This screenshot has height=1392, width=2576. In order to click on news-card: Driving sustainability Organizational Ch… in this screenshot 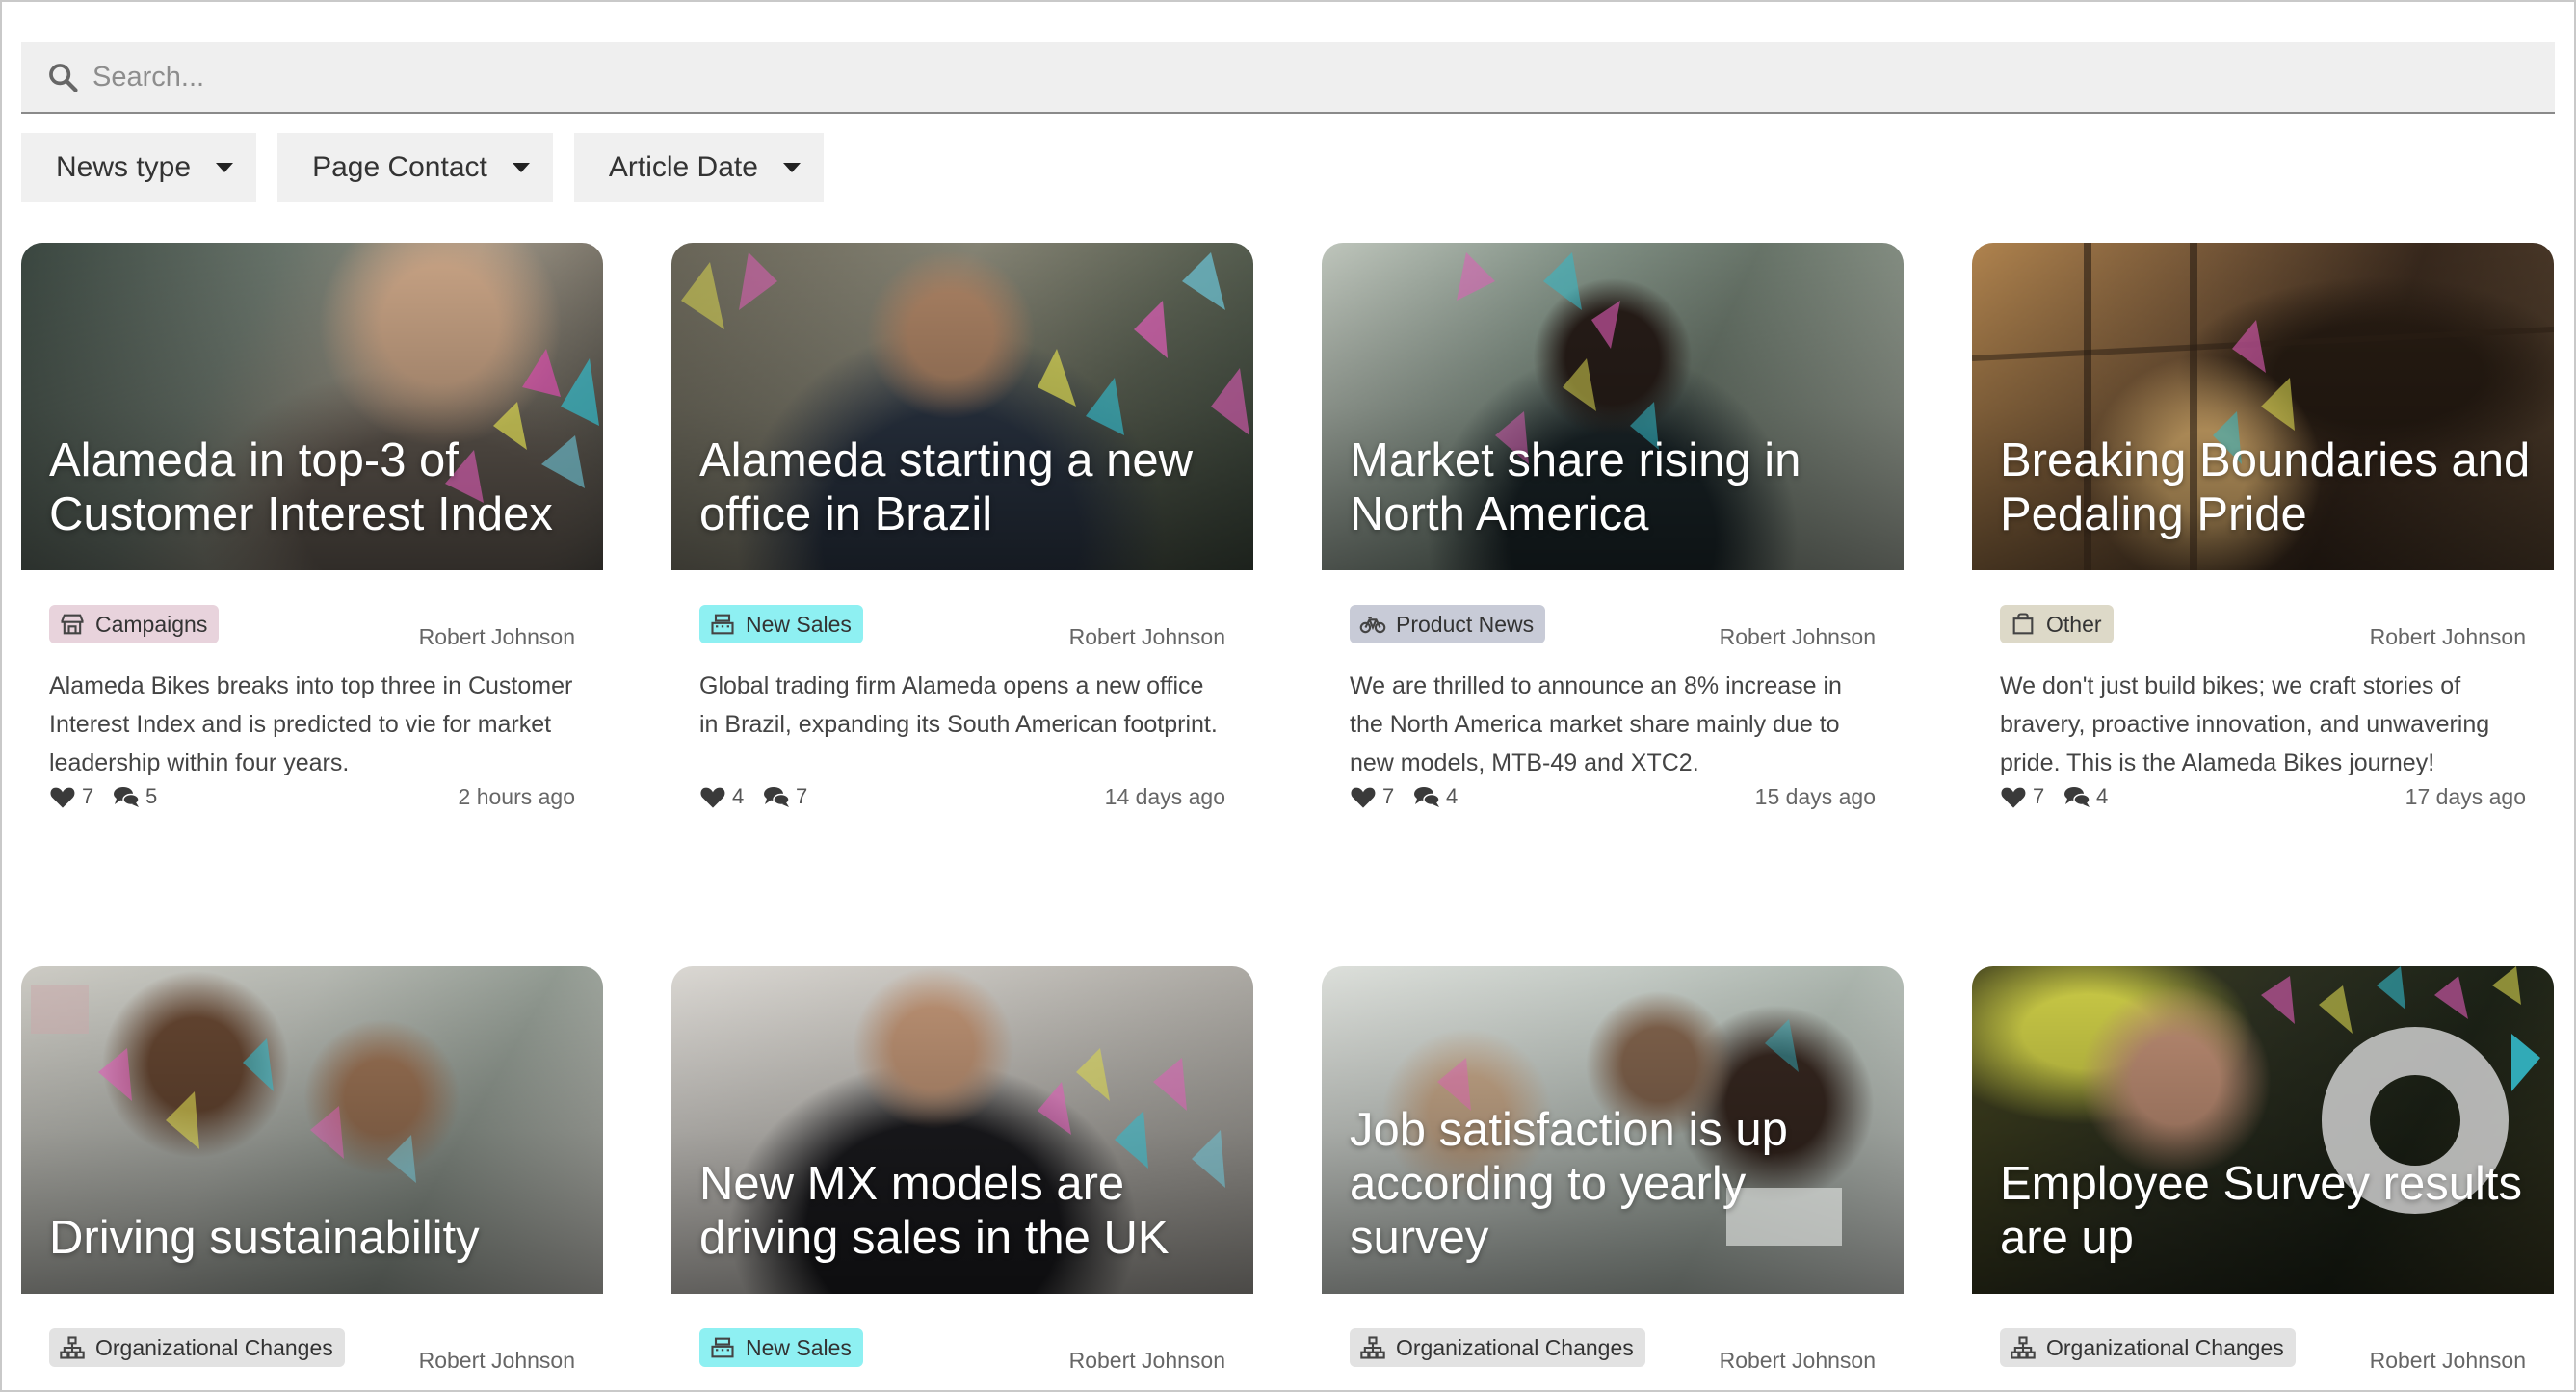, I will do `click(312, 1178)`.